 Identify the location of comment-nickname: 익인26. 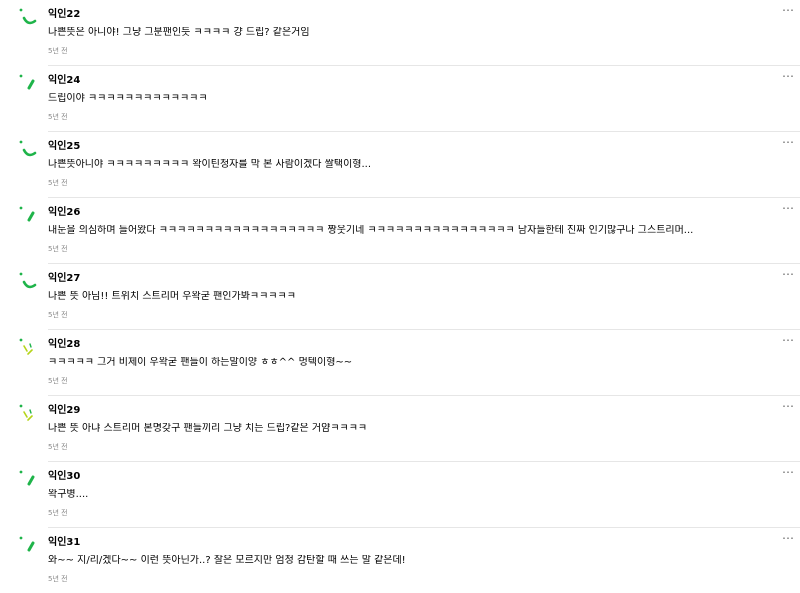
(64, 213).